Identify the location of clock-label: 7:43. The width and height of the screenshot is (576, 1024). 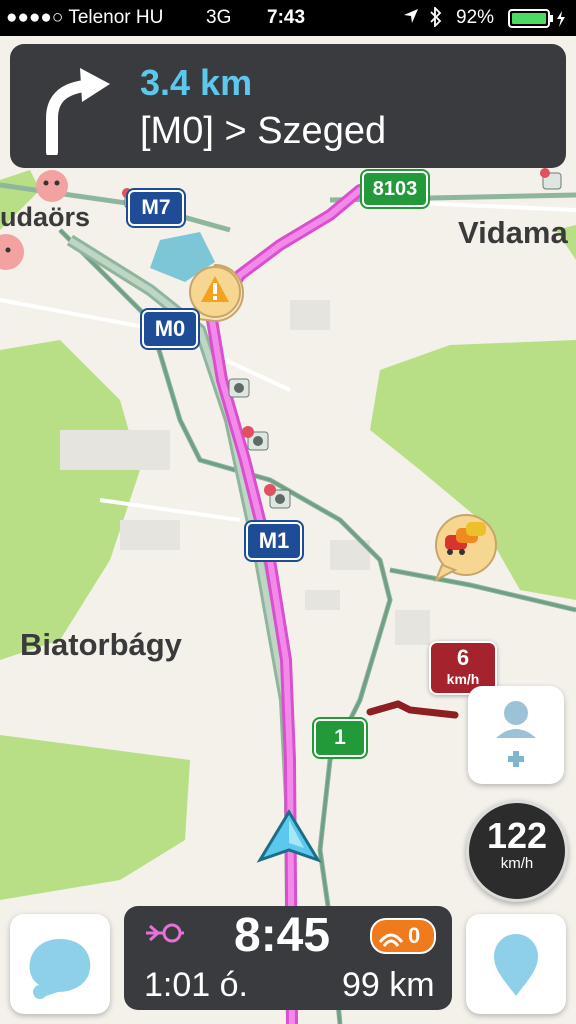
(286, 17).